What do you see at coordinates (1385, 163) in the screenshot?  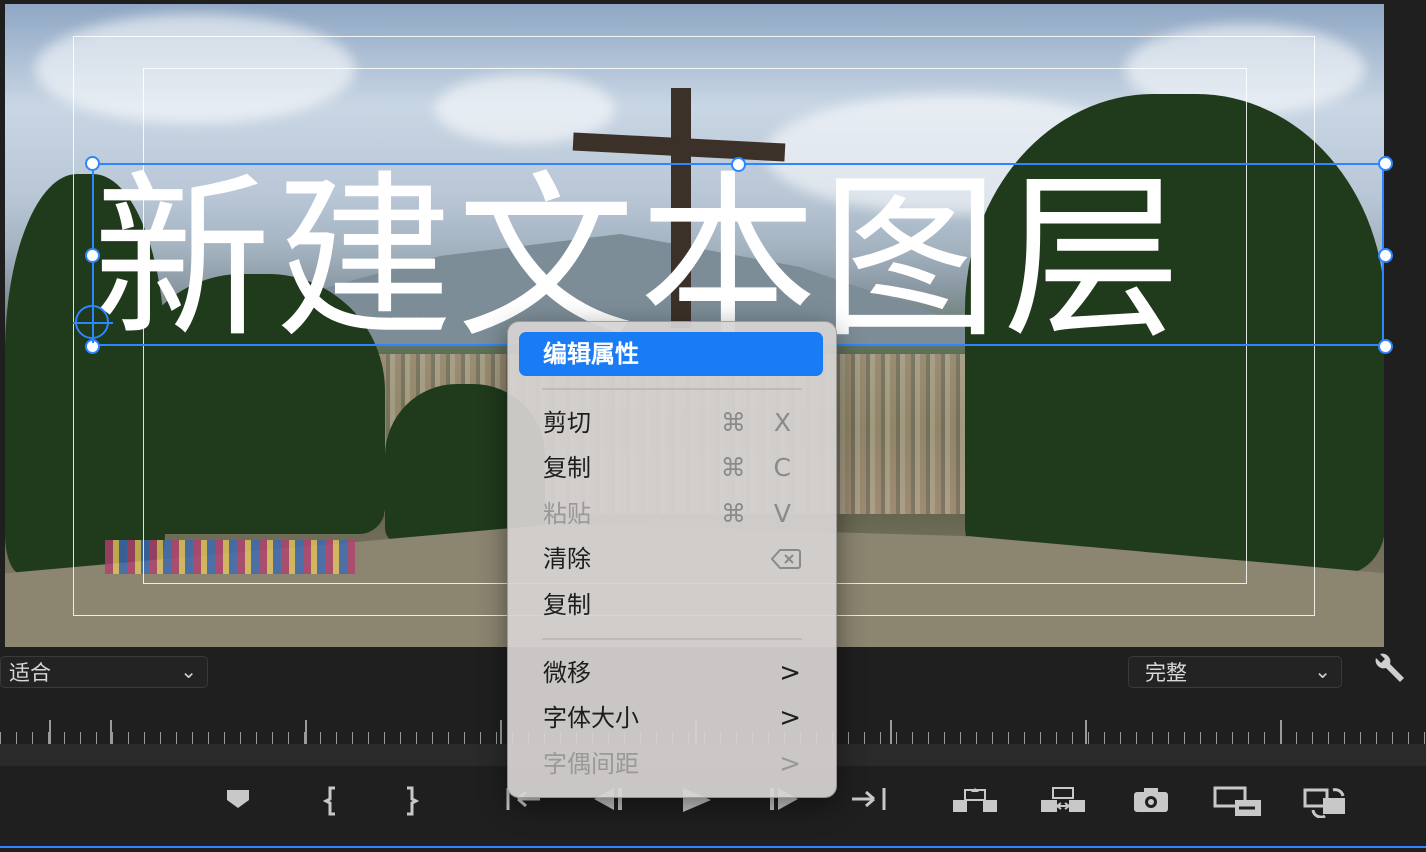 I see `resize-handle-top-right` at bounding box center [1385, 163].